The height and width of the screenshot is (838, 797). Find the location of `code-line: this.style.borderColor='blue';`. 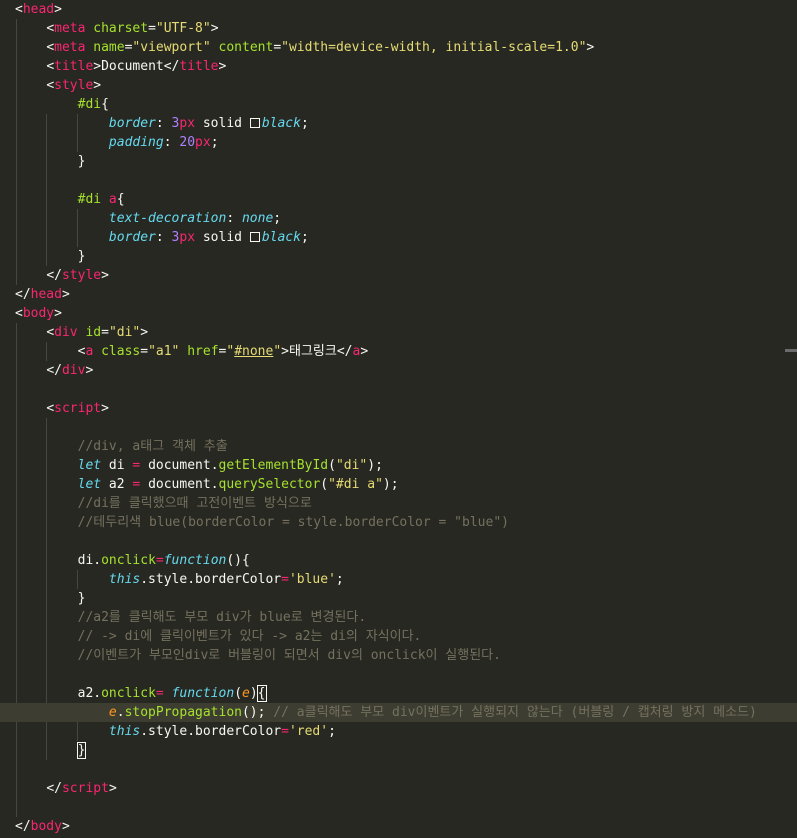

code-line: this.style.borderColor='blue'; is located at coordinates (398, 579).